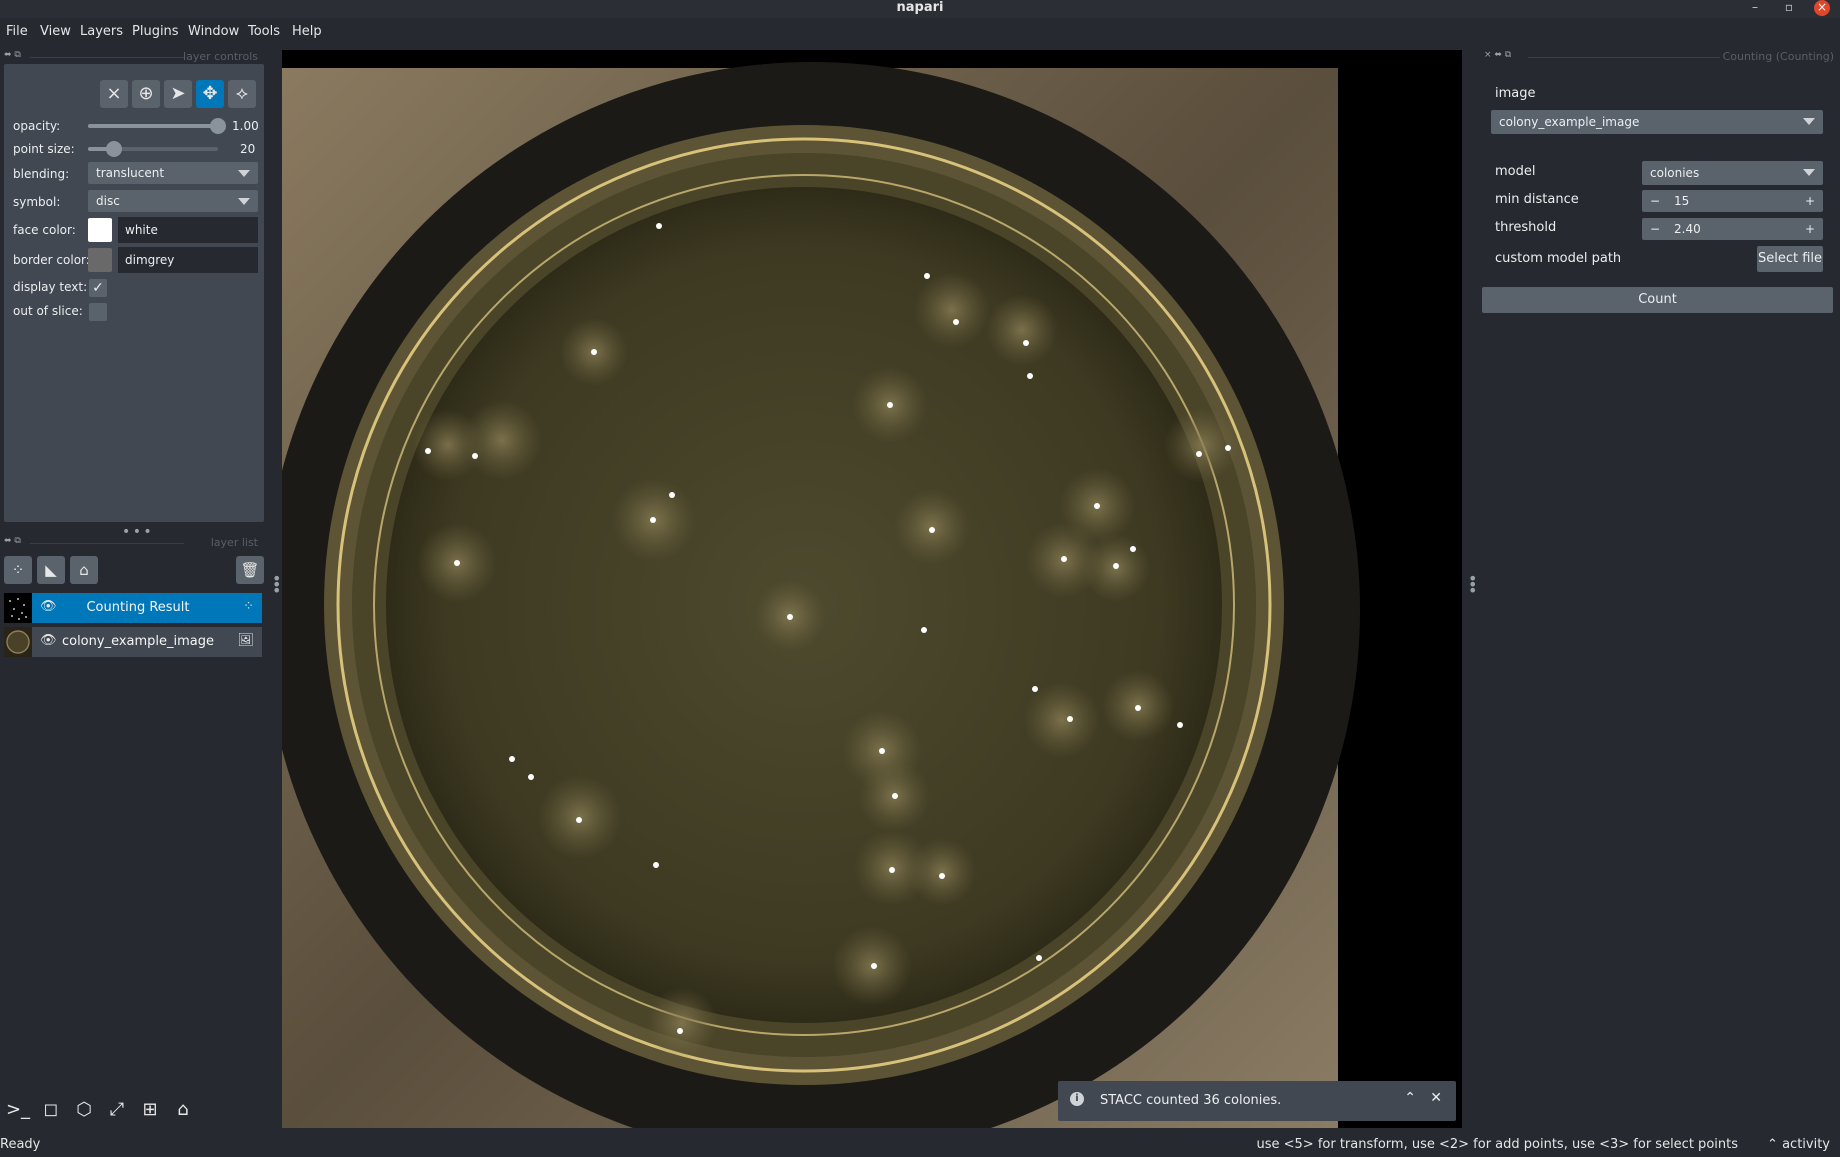 Image resolution: width=1840 pixels, height=1157 pixels. I want to click on layer-row-colony-image: 👁 colony_example_image 🖼, so click(133, 642).